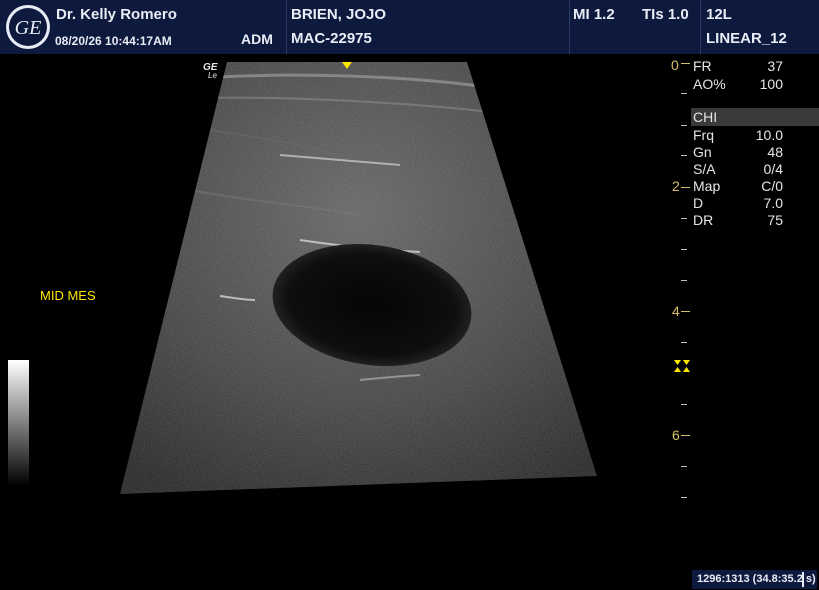 This screenshot has width=819, height=590. Describe the element at coordinates (803, 579) in the screenshot. I see `cine-cursor` at that location.